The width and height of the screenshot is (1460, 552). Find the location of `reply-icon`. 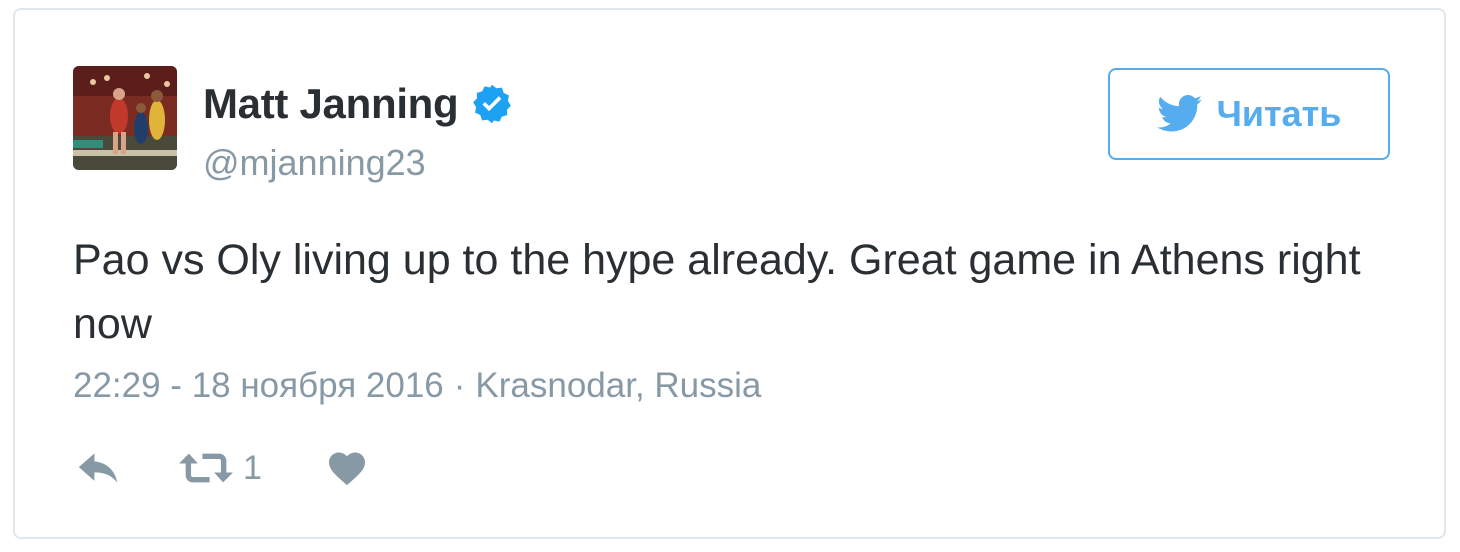

reply-icon is located at coordinates (99, 468).